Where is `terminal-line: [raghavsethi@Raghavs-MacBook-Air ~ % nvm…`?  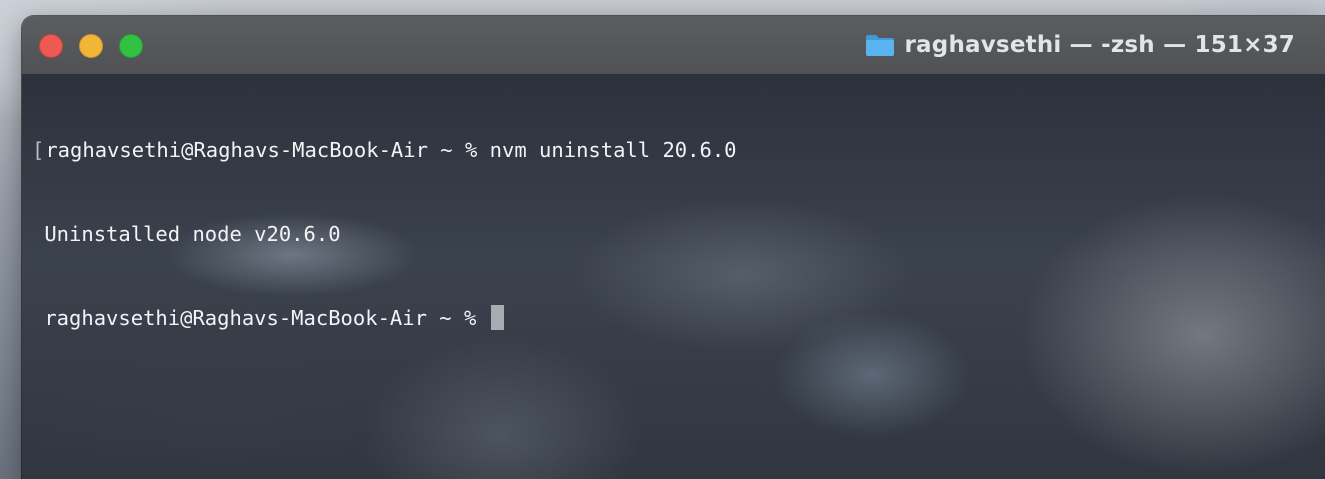 terminal-line: [raghavsethi@Raghavs-MacBook-Air ~ % nvm… is located at coordinates (384, 150).